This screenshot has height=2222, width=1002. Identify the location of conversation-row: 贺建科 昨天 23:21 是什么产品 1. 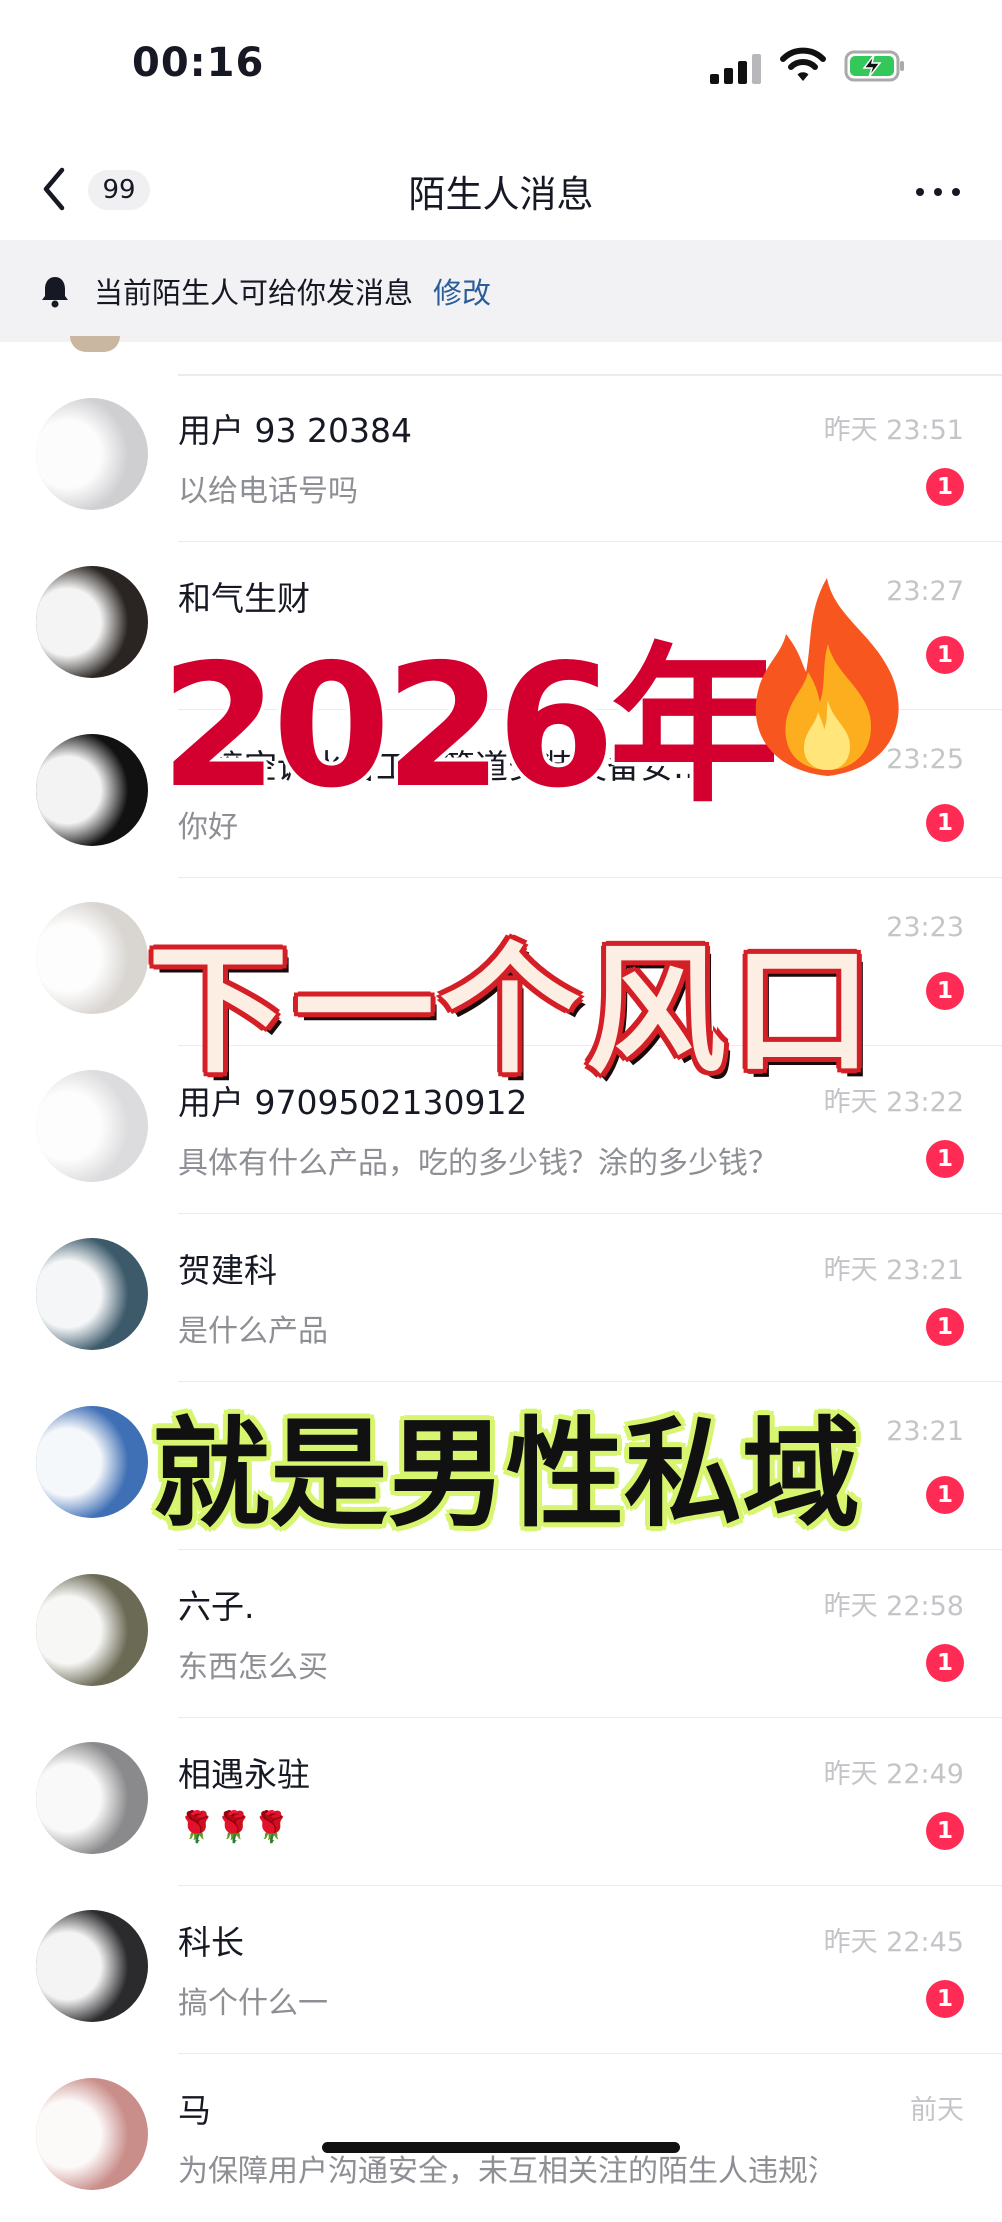
(501, 1298).